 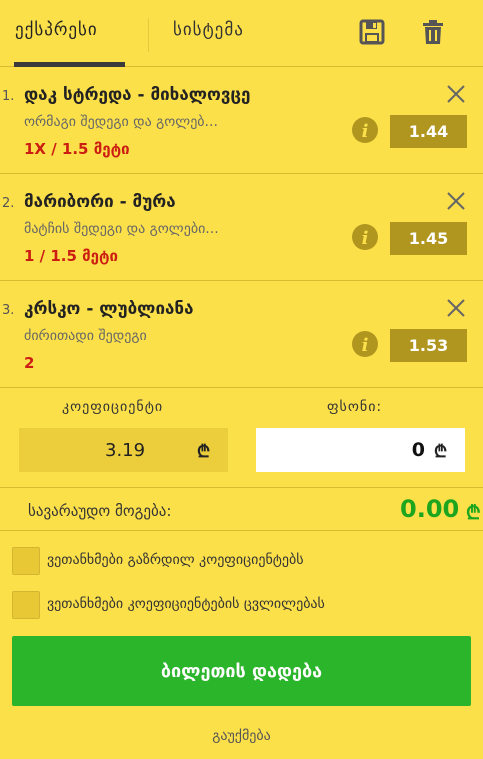 What do you see at coordinates (100, 511) in the screenshot?
I see `possible-win-label: სავარაუდო მოგება:` at bounding box center [100, 511].